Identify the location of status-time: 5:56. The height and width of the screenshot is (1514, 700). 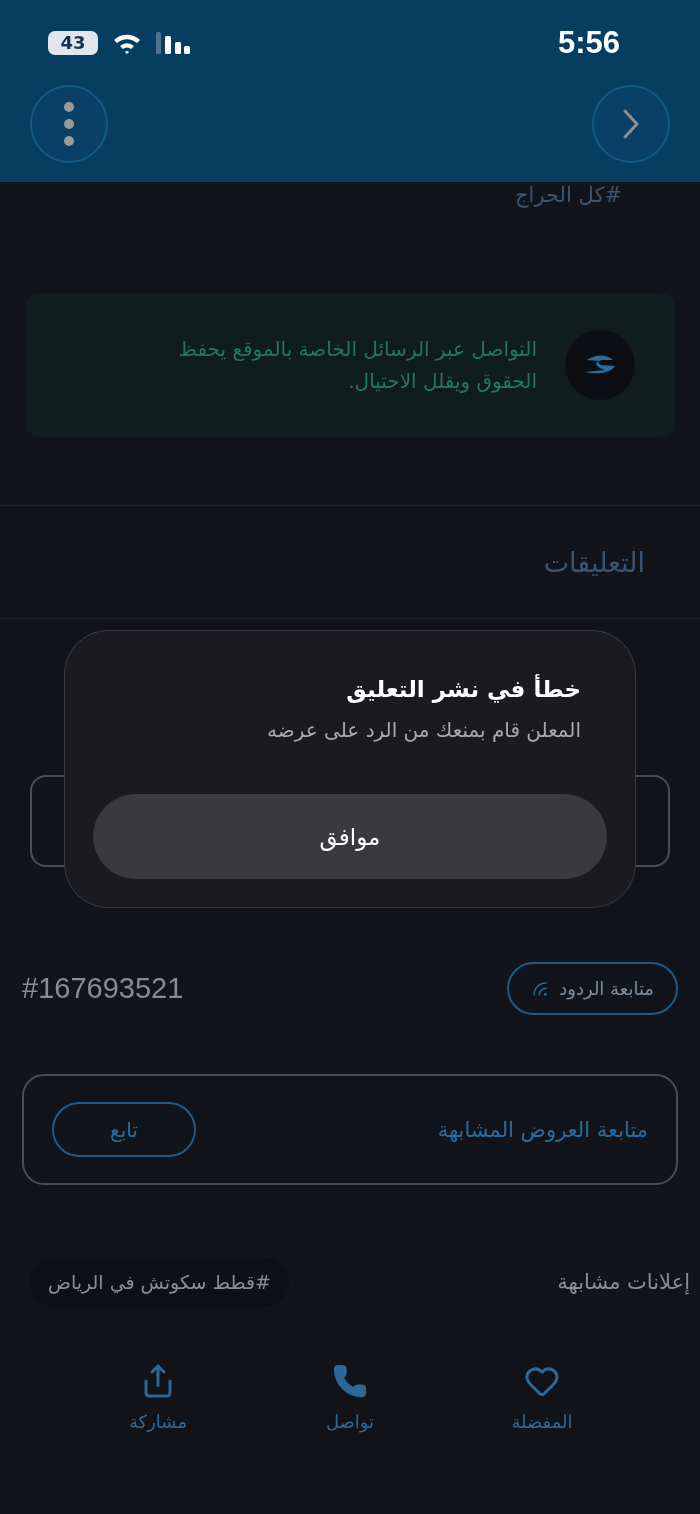
(588, 42).